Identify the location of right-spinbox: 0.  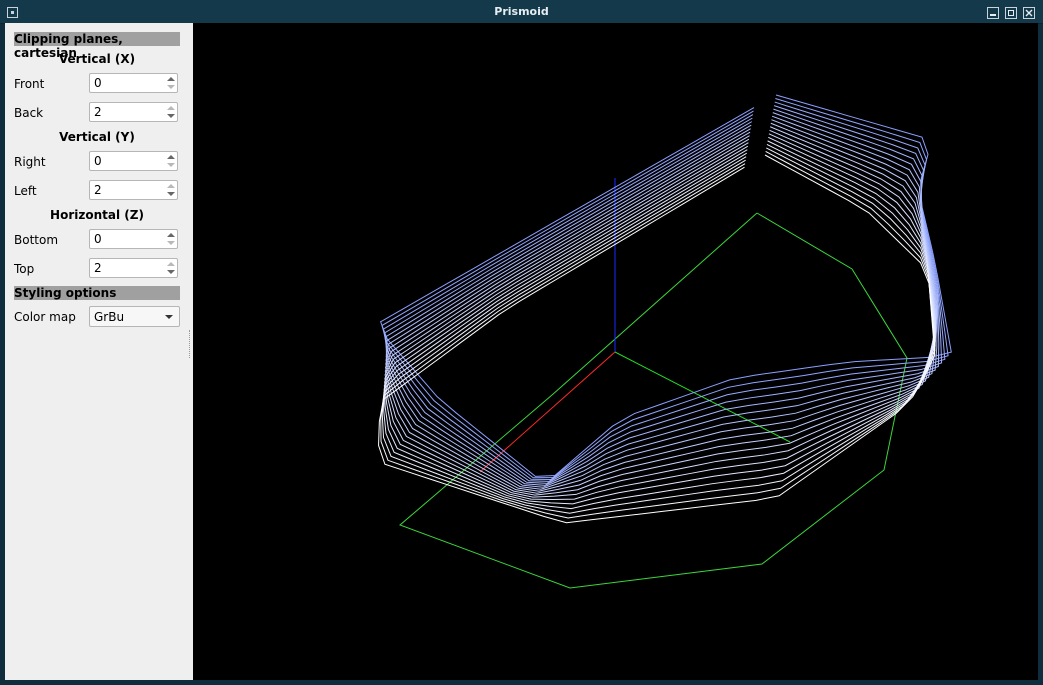
(133, 161).